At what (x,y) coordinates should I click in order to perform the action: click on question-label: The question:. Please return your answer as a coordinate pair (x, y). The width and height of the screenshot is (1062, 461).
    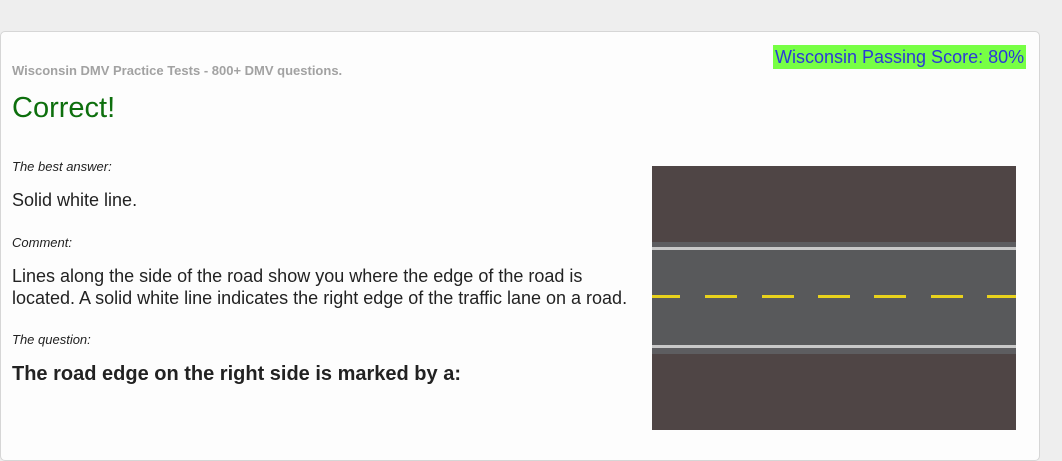
    Looking at the image, I should click on (51, 339).